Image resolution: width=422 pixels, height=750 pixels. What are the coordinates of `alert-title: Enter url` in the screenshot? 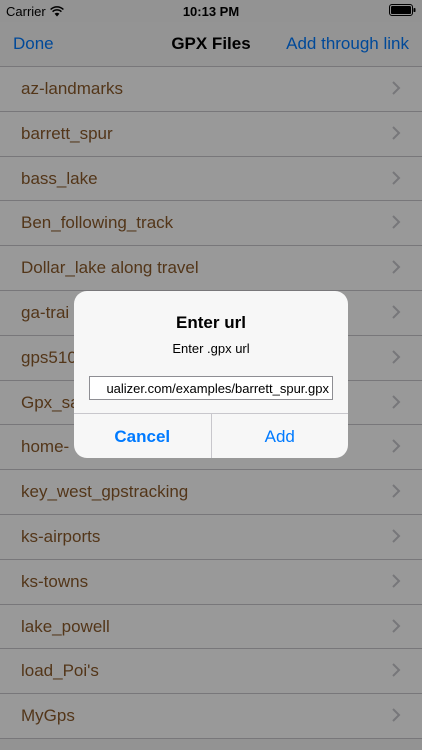 It's located at (211, 322).